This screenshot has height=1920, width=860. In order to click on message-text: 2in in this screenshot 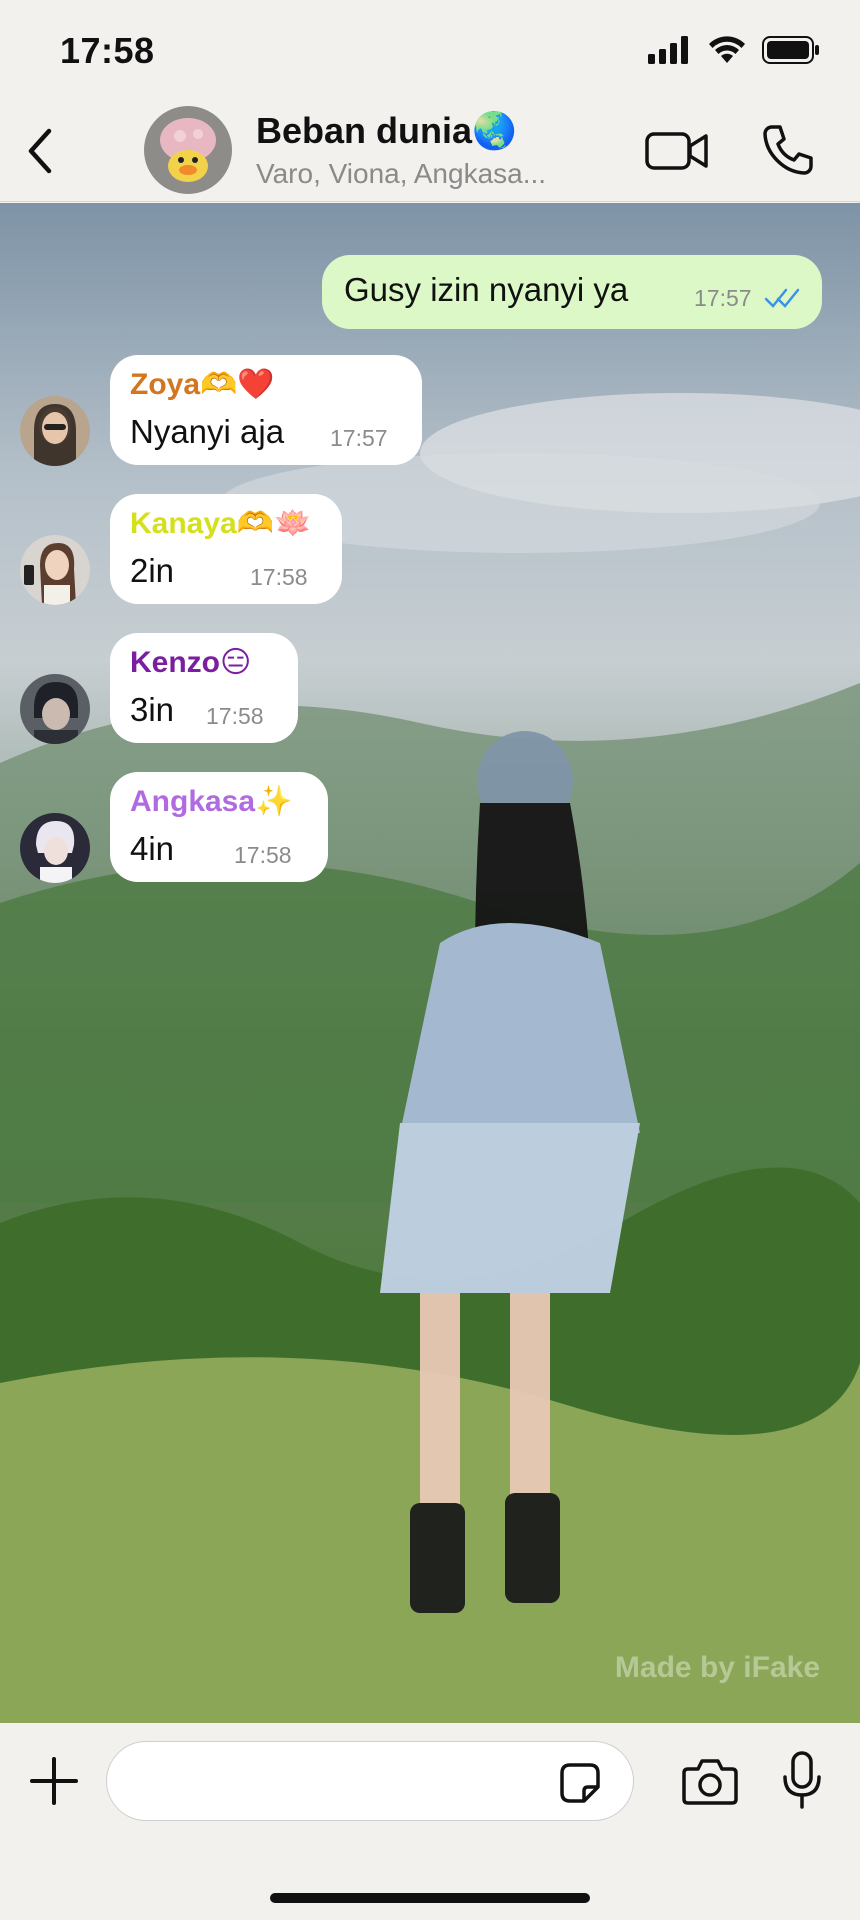, I will do `click(152, 570)`.